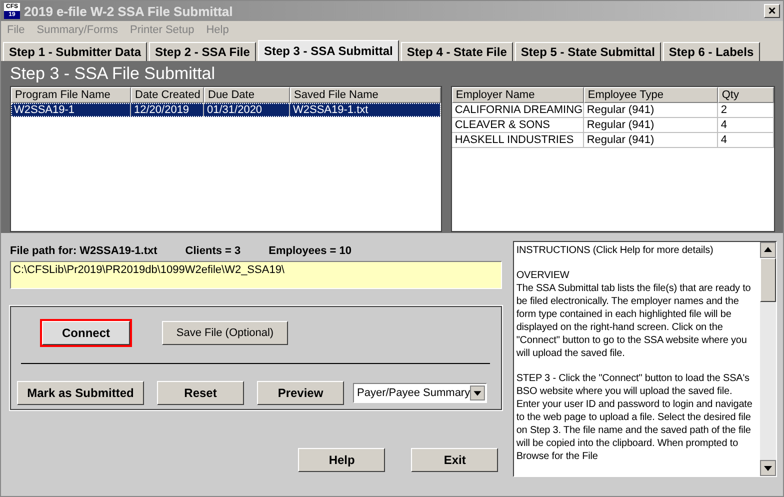 The image size is (784, 497). Describe the element at coordinates (746, 95) in the screenshot. I see `column-header: Qty` at that location.